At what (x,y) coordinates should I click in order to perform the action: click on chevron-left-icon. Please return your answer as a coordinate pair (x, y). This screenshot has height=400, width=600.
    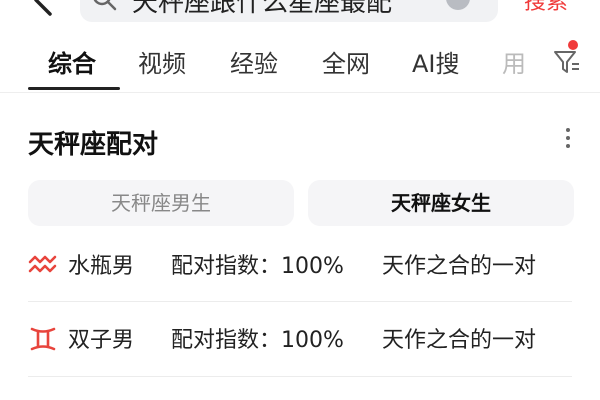
    Looking at the image, I should click on (43, 8).